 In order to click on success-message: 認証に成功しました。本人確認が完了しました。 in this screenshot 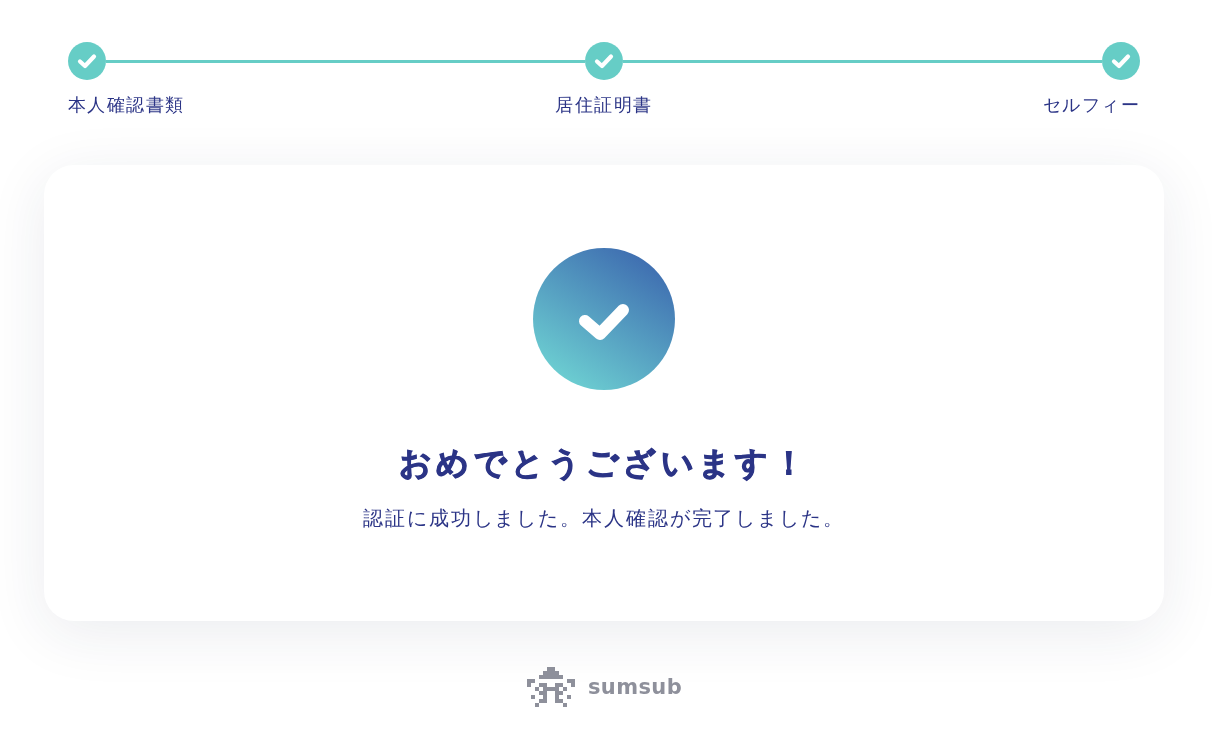, I will do `click(604, 518)`.